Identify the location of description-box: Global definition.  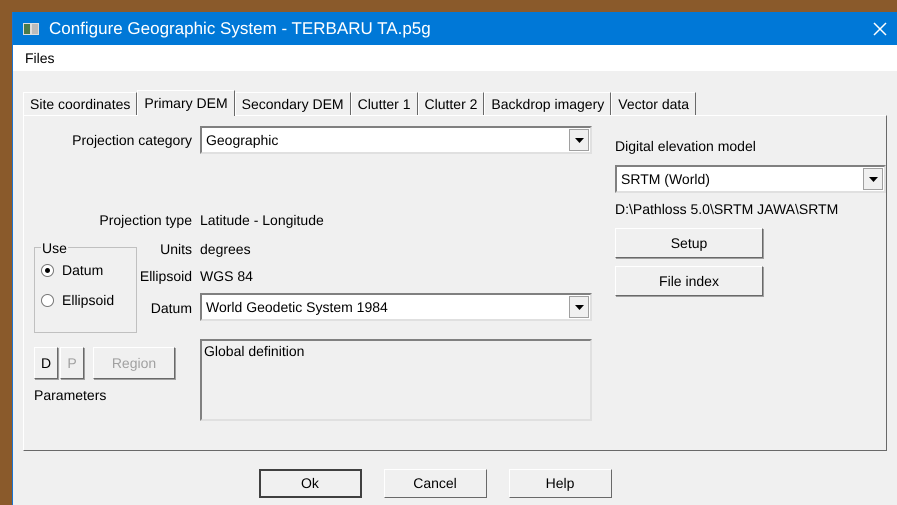
(396, 380).